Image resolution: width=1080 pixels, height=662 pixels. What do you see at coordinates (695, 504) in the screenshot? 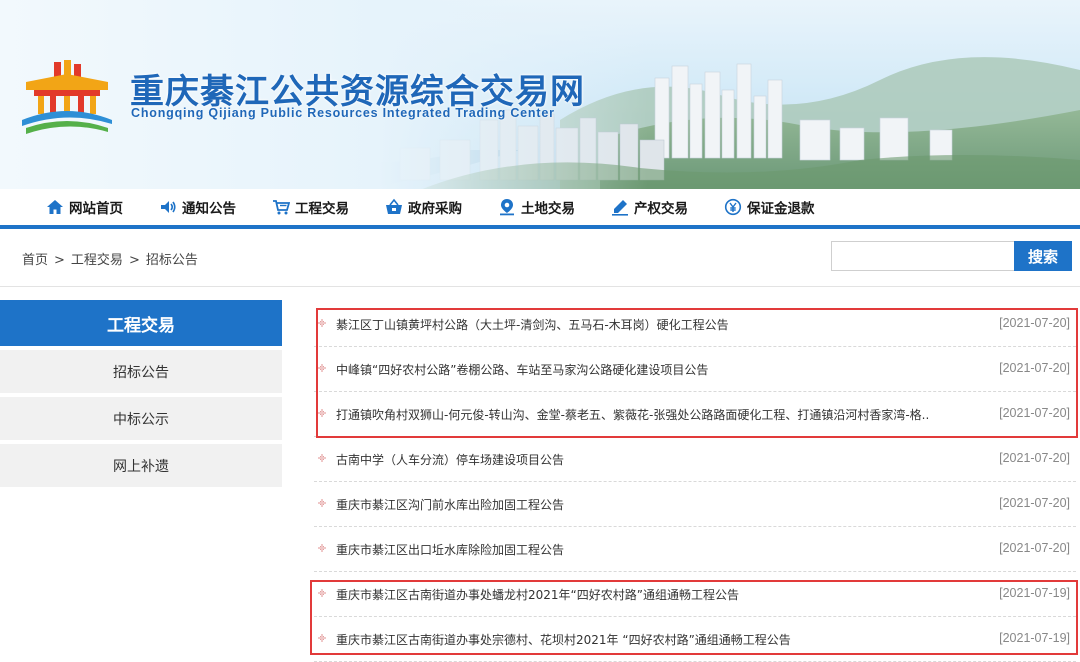
I see `list-item: 重庆市綦江区沟门前水库出险加固工程公告 [2021-07-20]` at bounding box center [695, 504].